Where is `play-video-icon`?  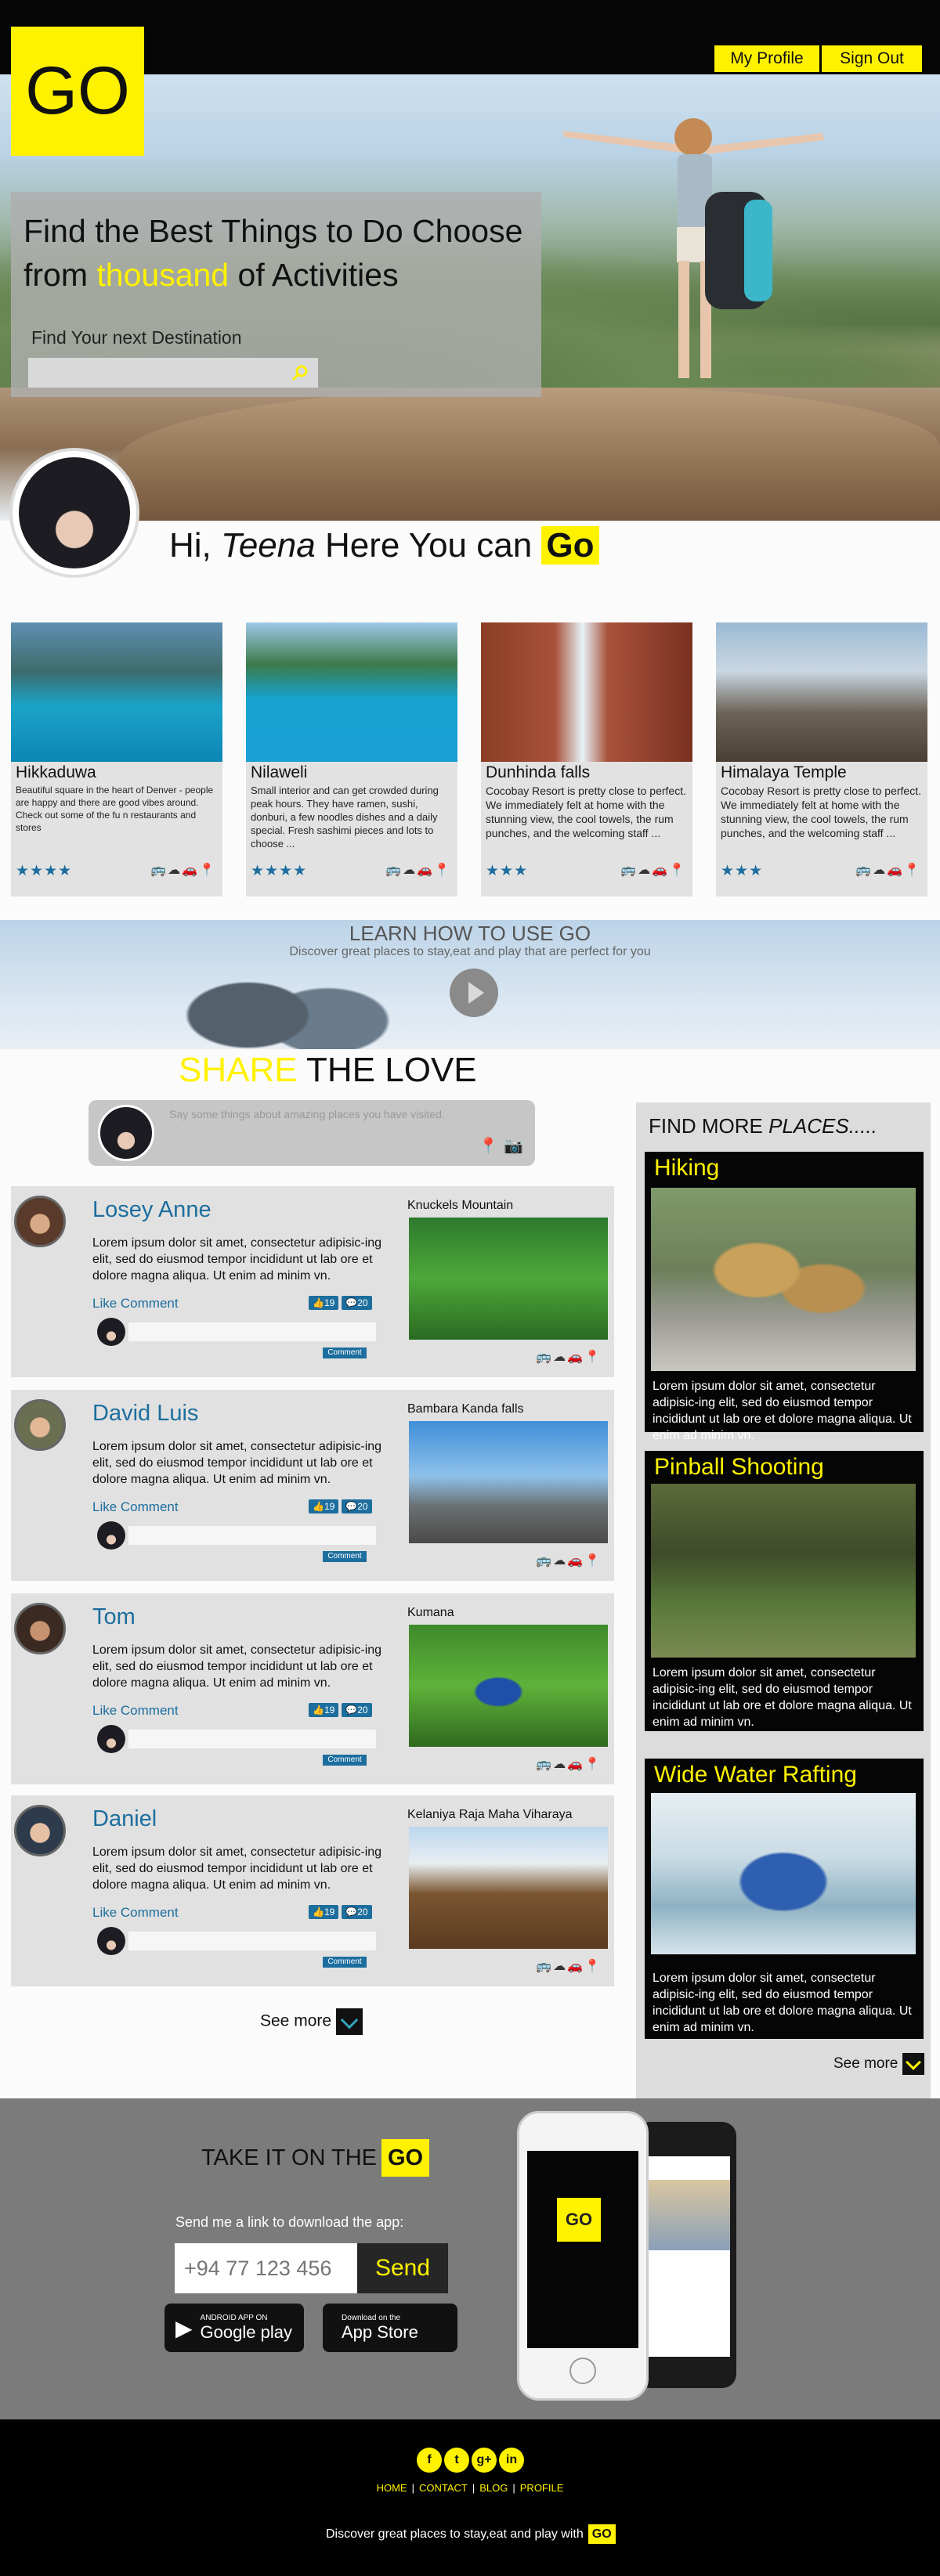
play-video-icon is located at coordinates (474, 993).